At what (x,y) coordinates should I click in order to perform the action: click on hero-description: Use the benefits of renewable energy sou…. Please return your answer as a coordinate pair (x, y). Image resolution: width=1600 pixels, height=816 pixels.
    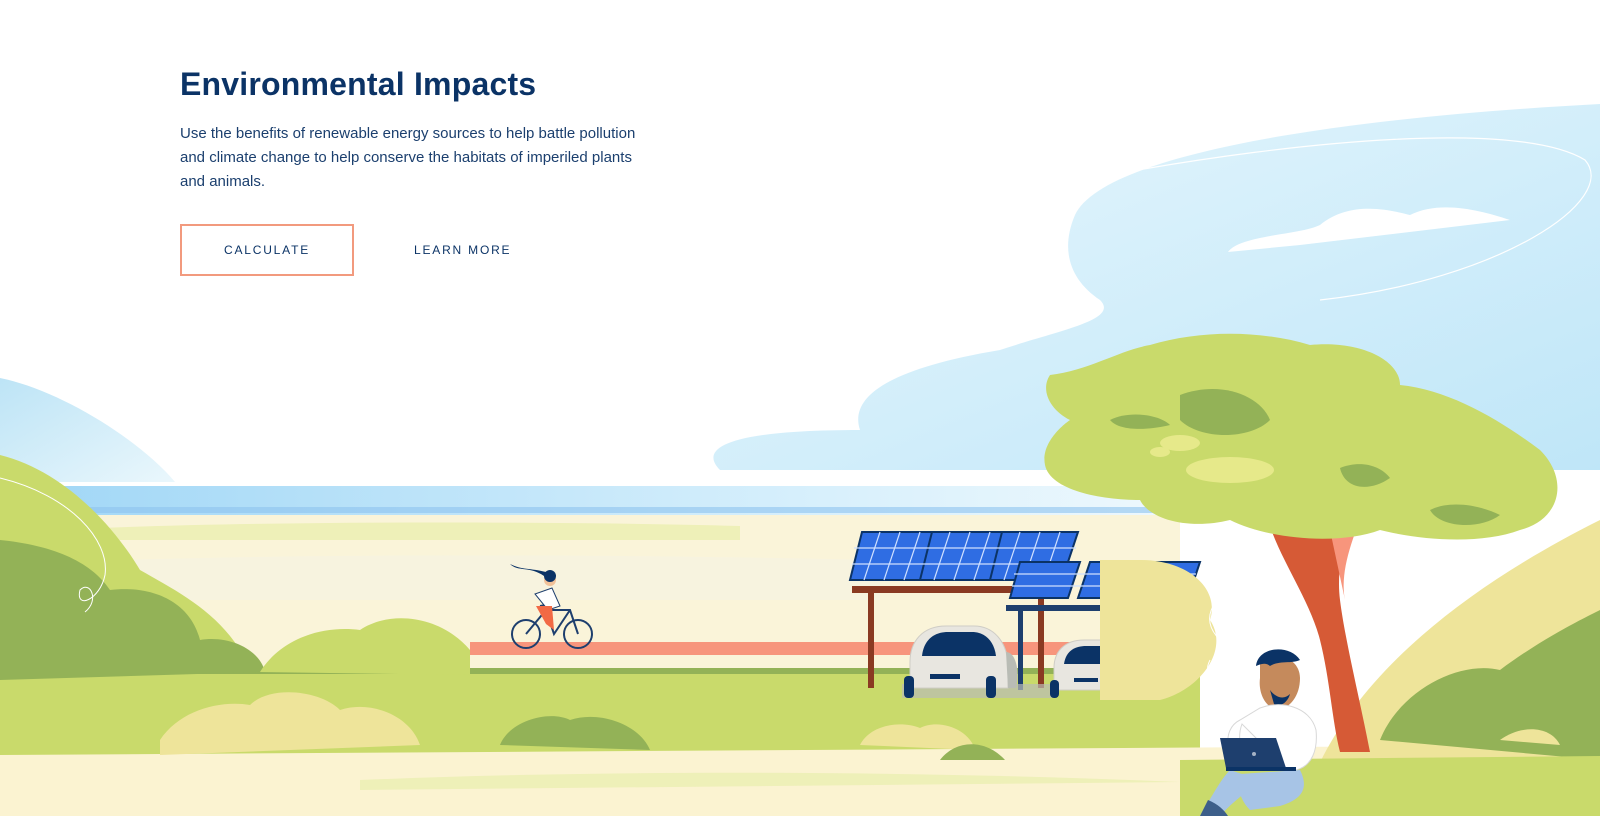
    Looking at the image, I should click on (408, 157).